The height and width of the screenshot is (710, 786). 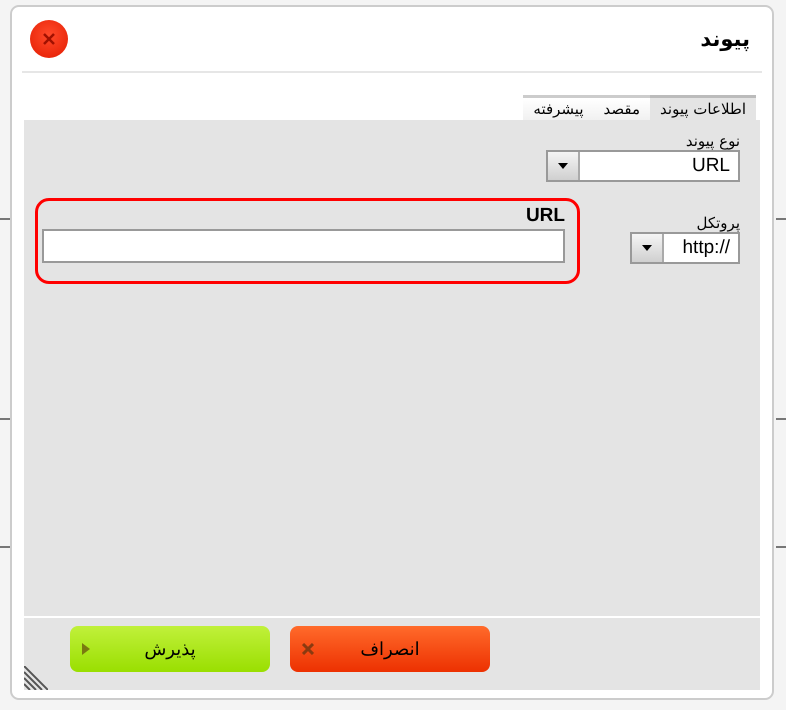 What do you see at coordinates (703, 107) in the screenshot?
I see `tab: اطلاعات پیوند` at bounding box center [703, 107].